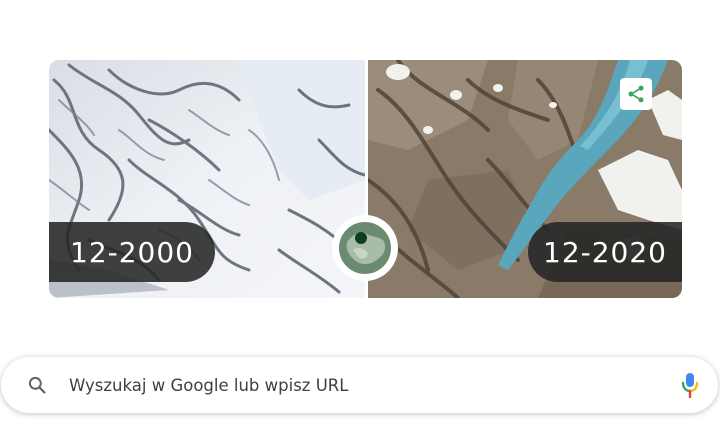 Image resolution: width=720 pixels, height=442 pixels. Describe the element at coordinates (37, 385) in the screenshot. I see `search-icon` at that location.